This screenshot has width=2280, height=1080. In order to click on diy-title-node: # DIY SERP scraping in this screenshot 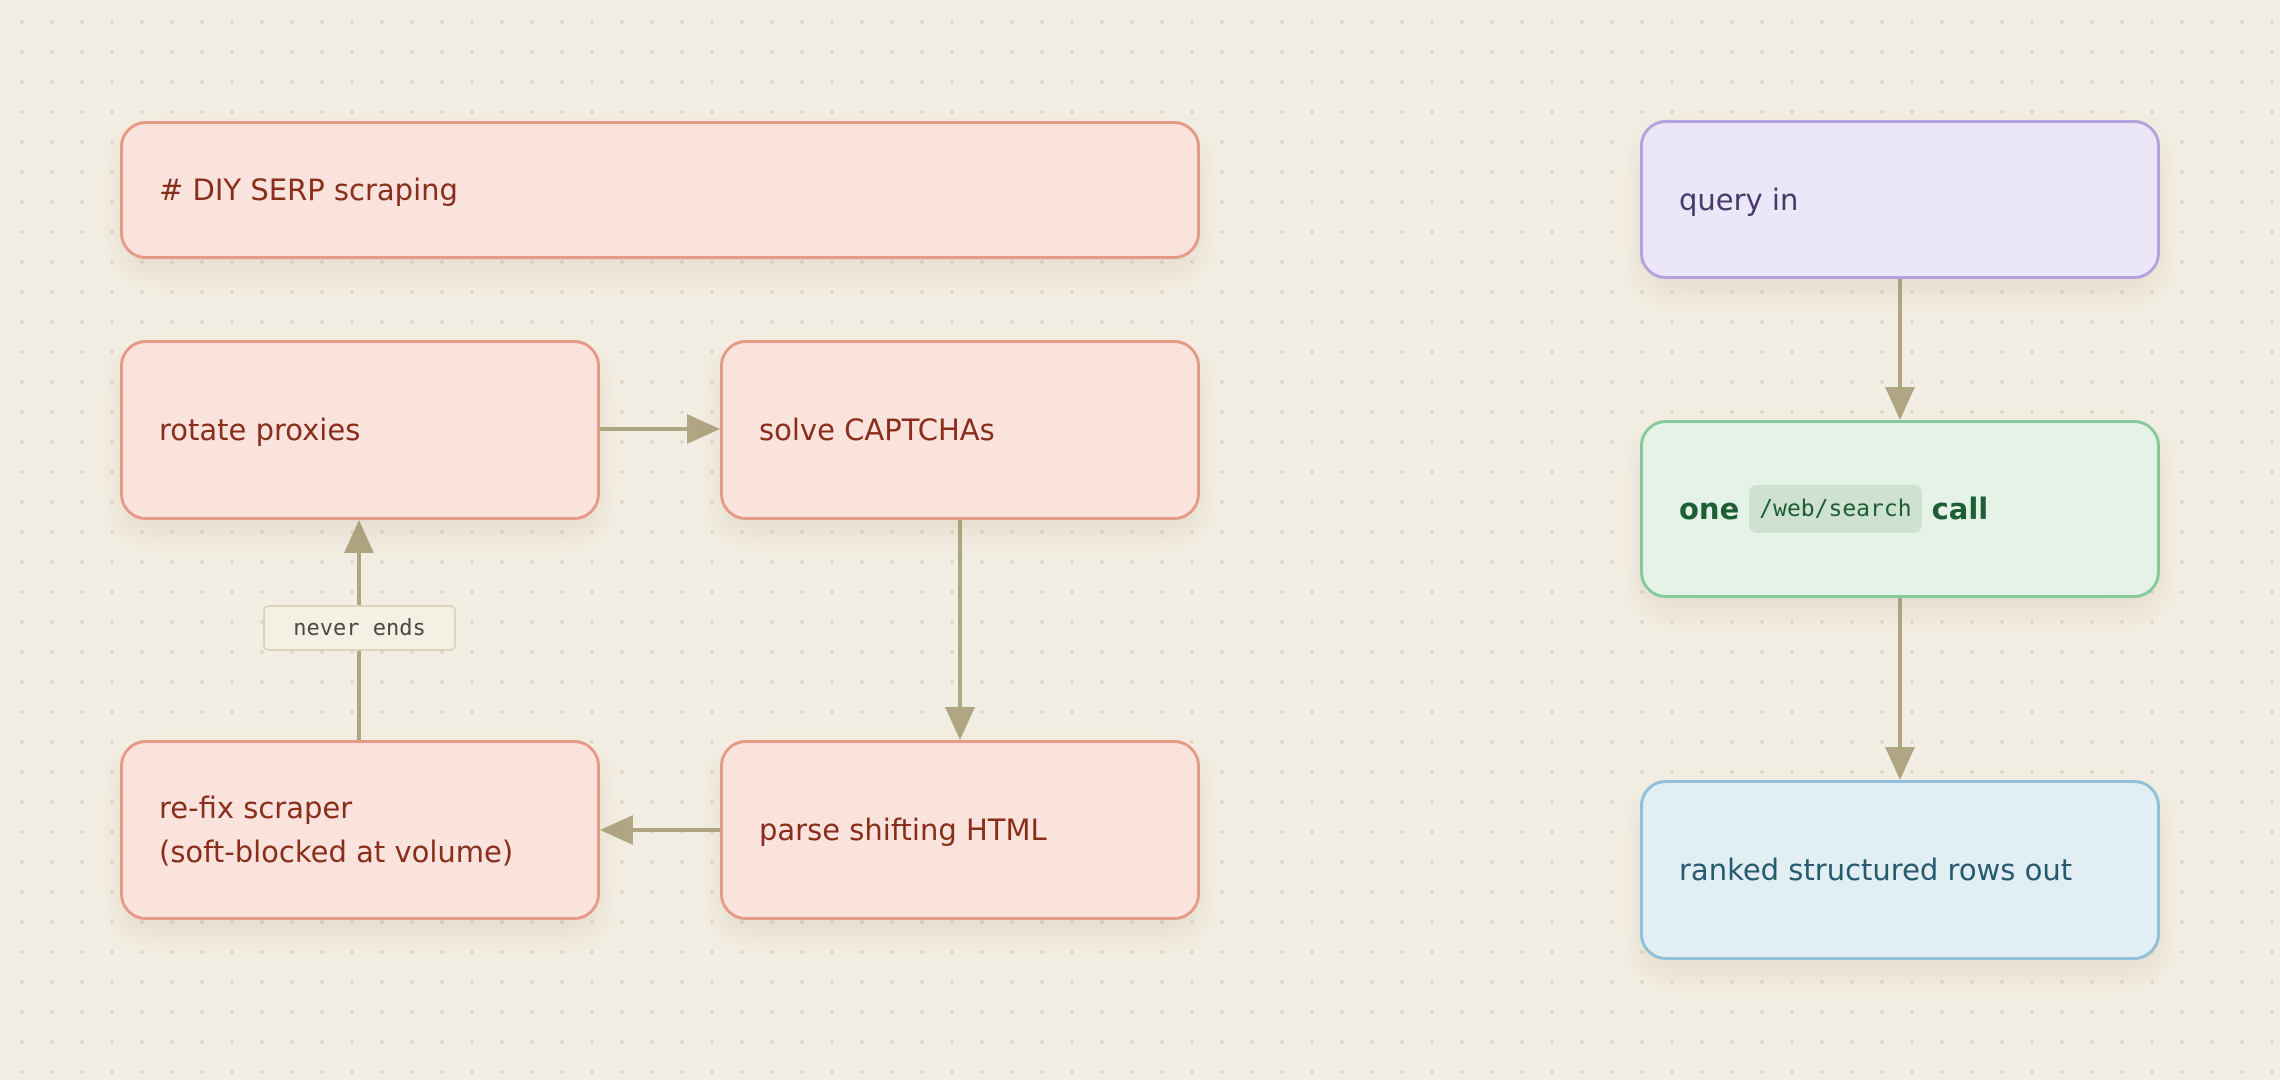, I will do `click(660, 190)`.